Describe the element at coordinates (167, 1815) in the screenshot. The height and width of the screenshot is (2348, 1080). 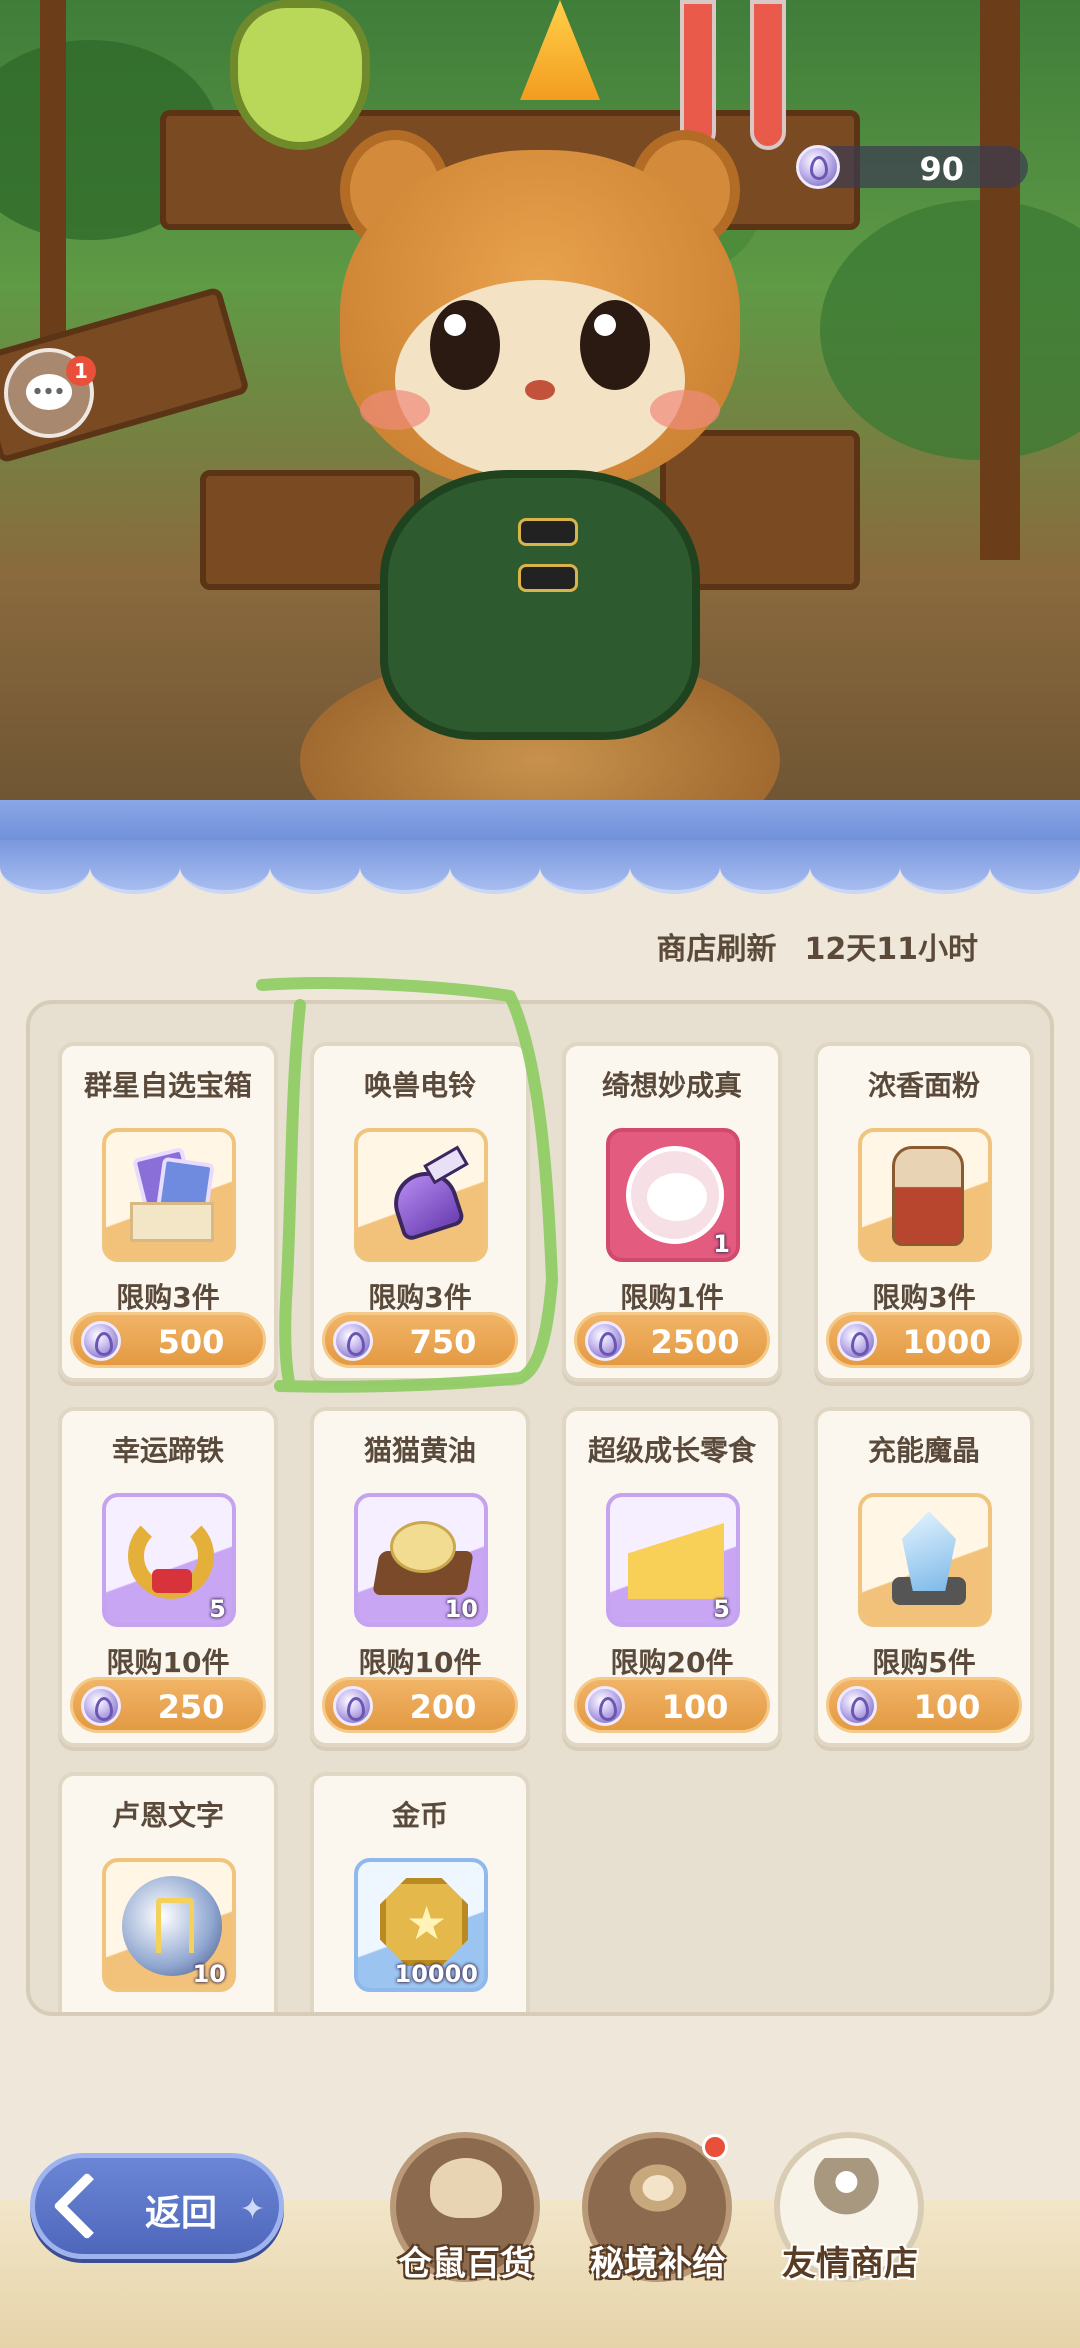
I see `item-name: 卢恩文字` at that location.